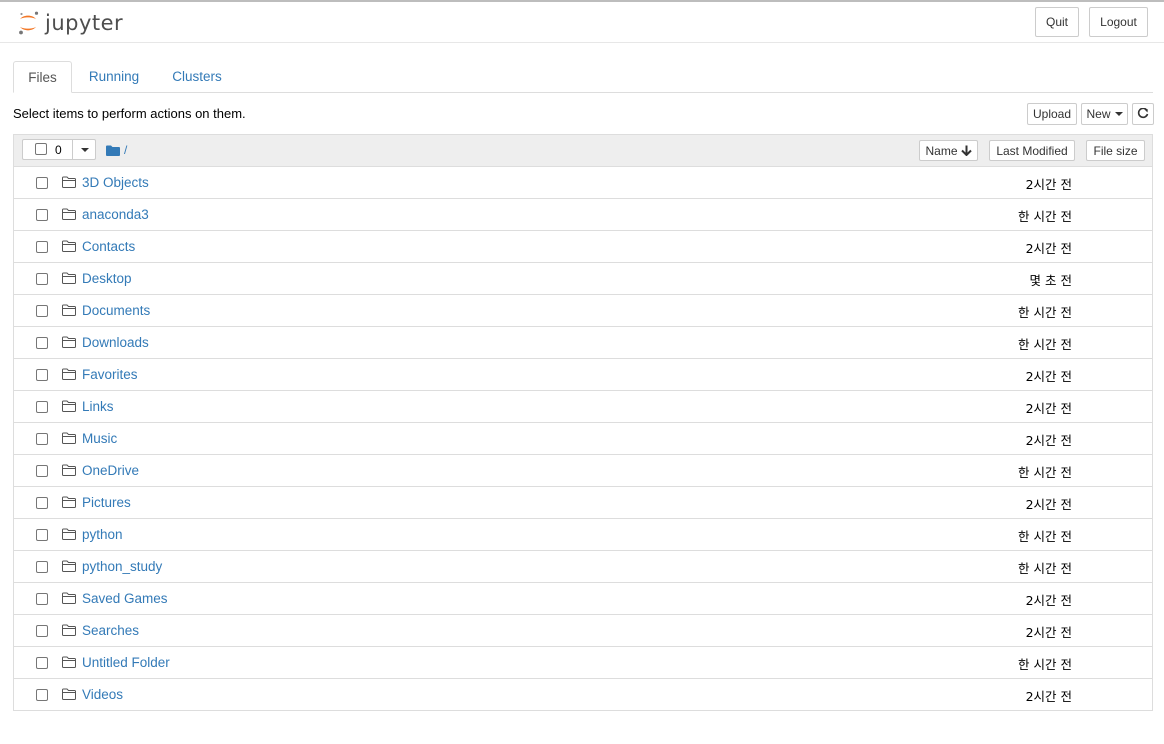  What do you see at coordinates (1052, 114) in the screenshot?
I see `upload-button: Upload` at bounding box center [1052, 114].